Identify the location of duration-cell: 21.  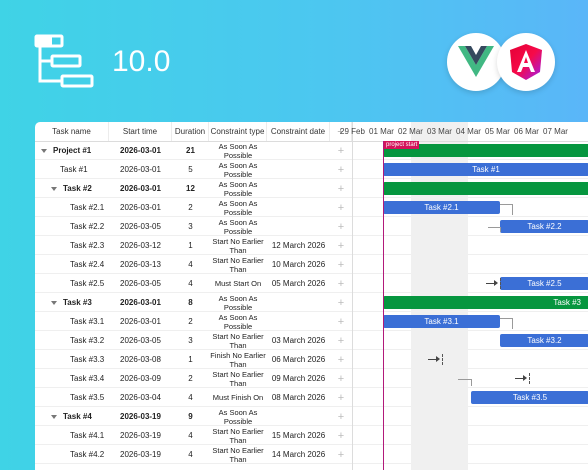
(190, 150).